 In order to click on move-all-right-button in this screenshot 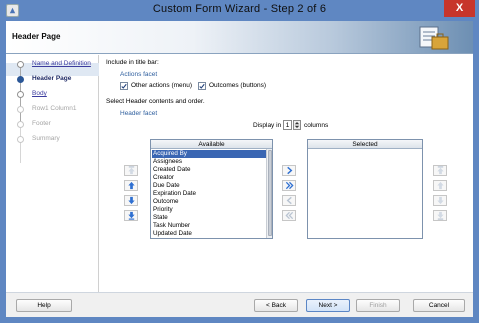, I will do `click(289, 185)`.